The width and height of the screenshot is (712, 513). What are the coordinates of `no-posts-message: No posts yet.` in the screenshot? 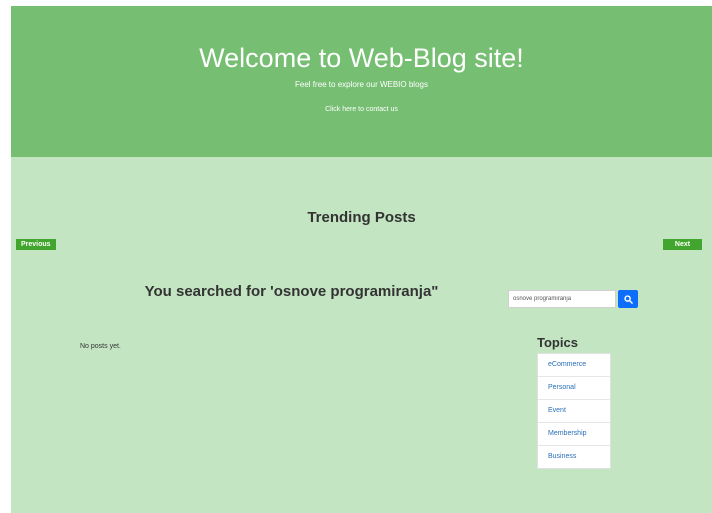 It's located at (100, 346).